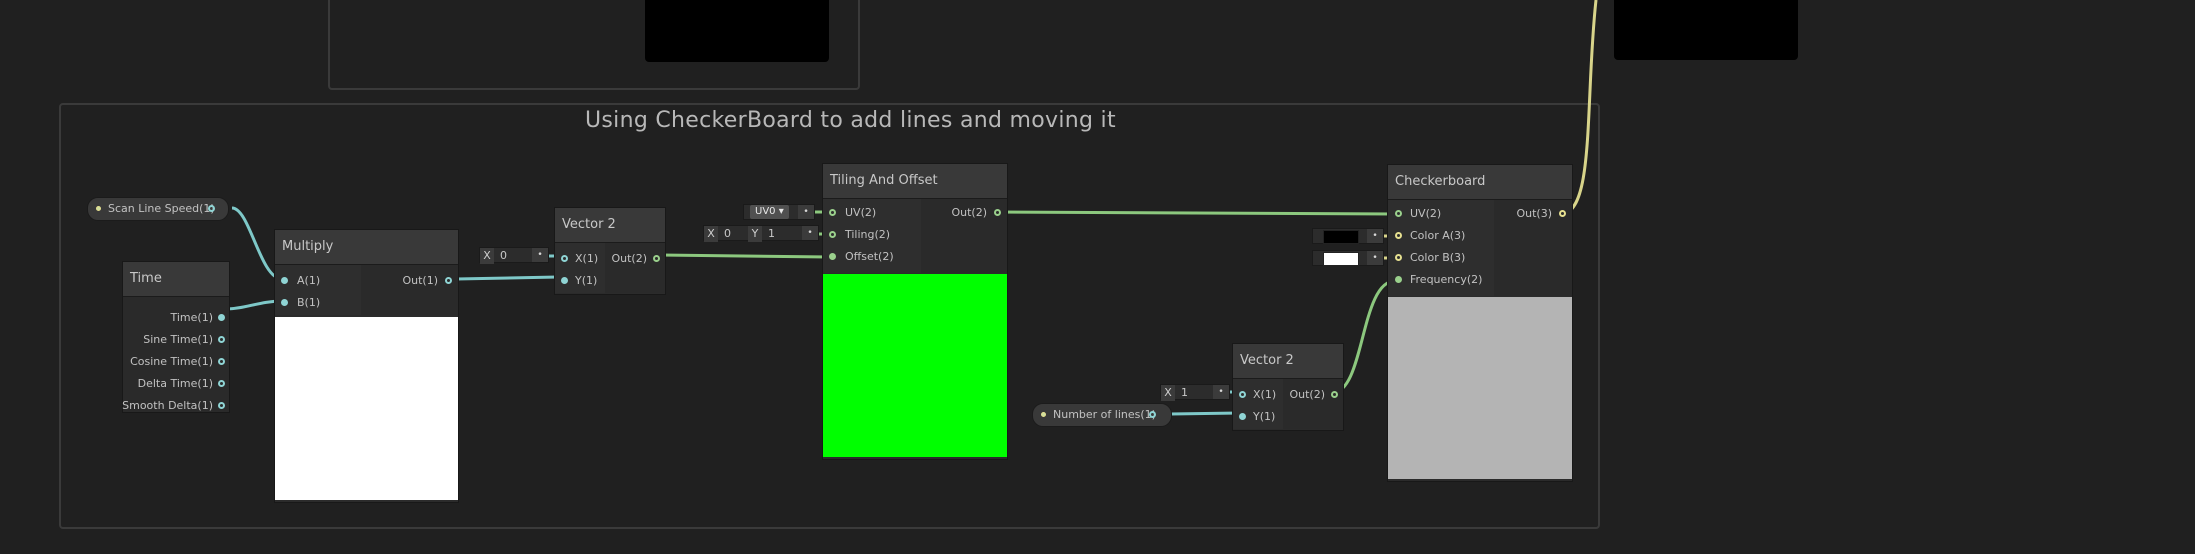 The height and width of the screenshot is (554, 2195). What do you see at coordinates (1264, 417) in the screenshot?
I see `vector2b-in-y: Y(1)` at bounding box center [1264, 417].